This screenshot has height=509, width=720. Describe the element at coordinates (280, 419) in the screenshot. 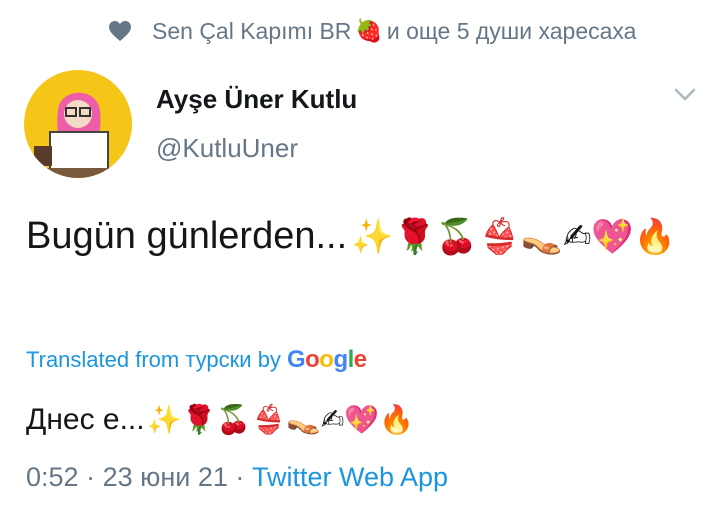

I see `translation-emojis: ✨🌹🍒👙👡✍💖🔥` at that location.